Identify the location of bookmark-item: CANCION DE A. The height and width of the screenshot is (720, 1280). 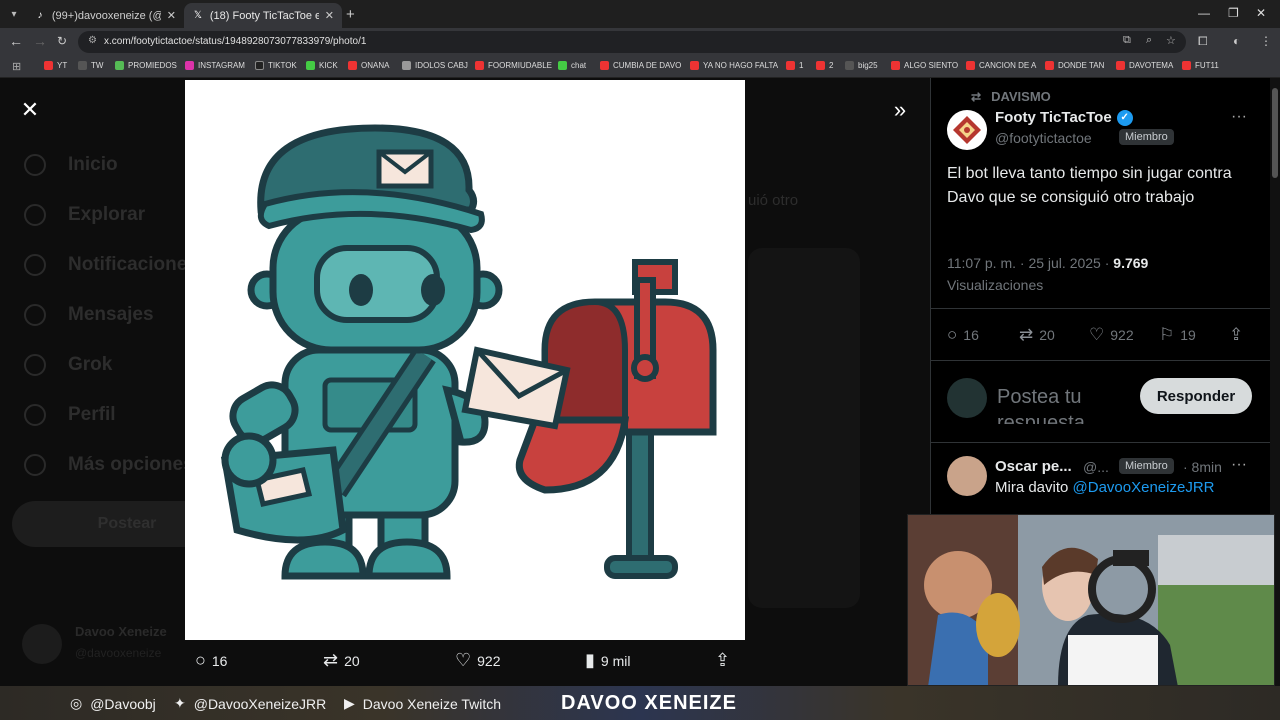
(1001, 65).